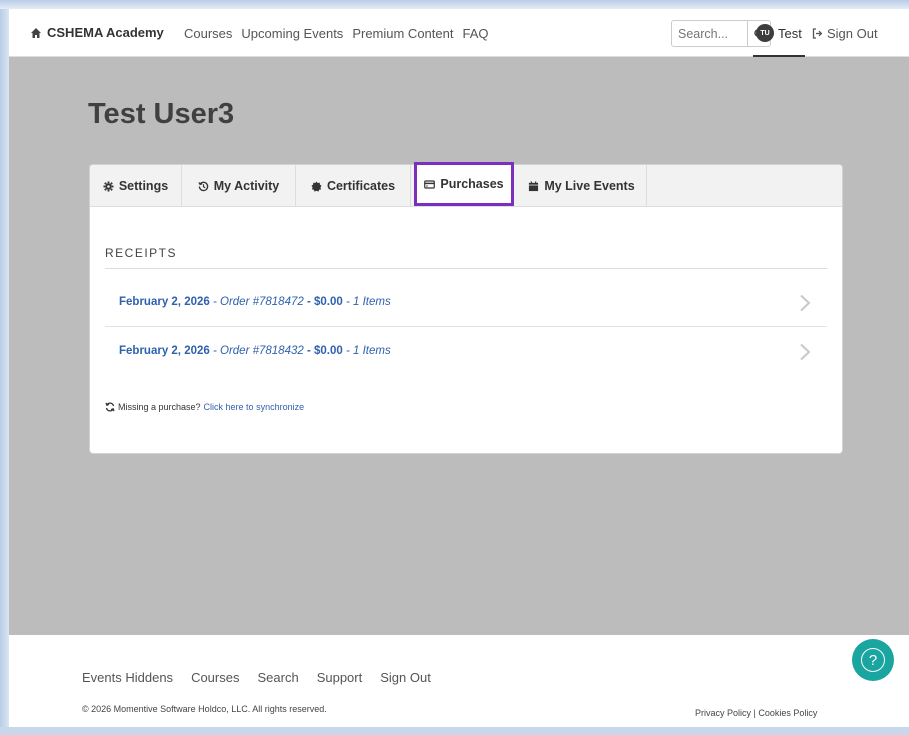 The height and width of the screenshot is (735, 909). I want to click on nav-link-courses: Courses, so click(208, 33).